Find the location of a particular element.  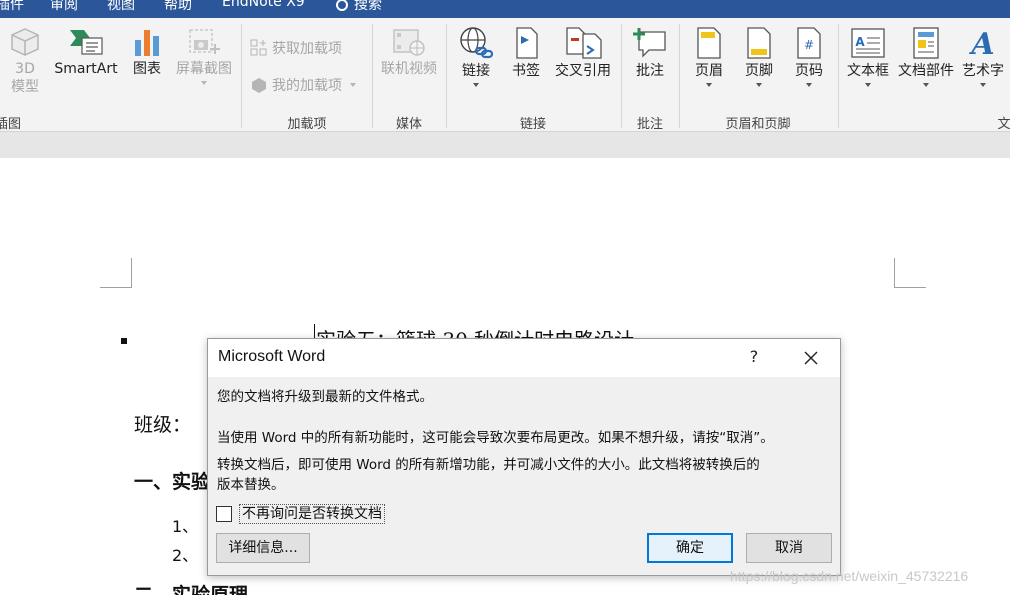

section-heading-1: 一、实验 is located at coordinates (172, 482).